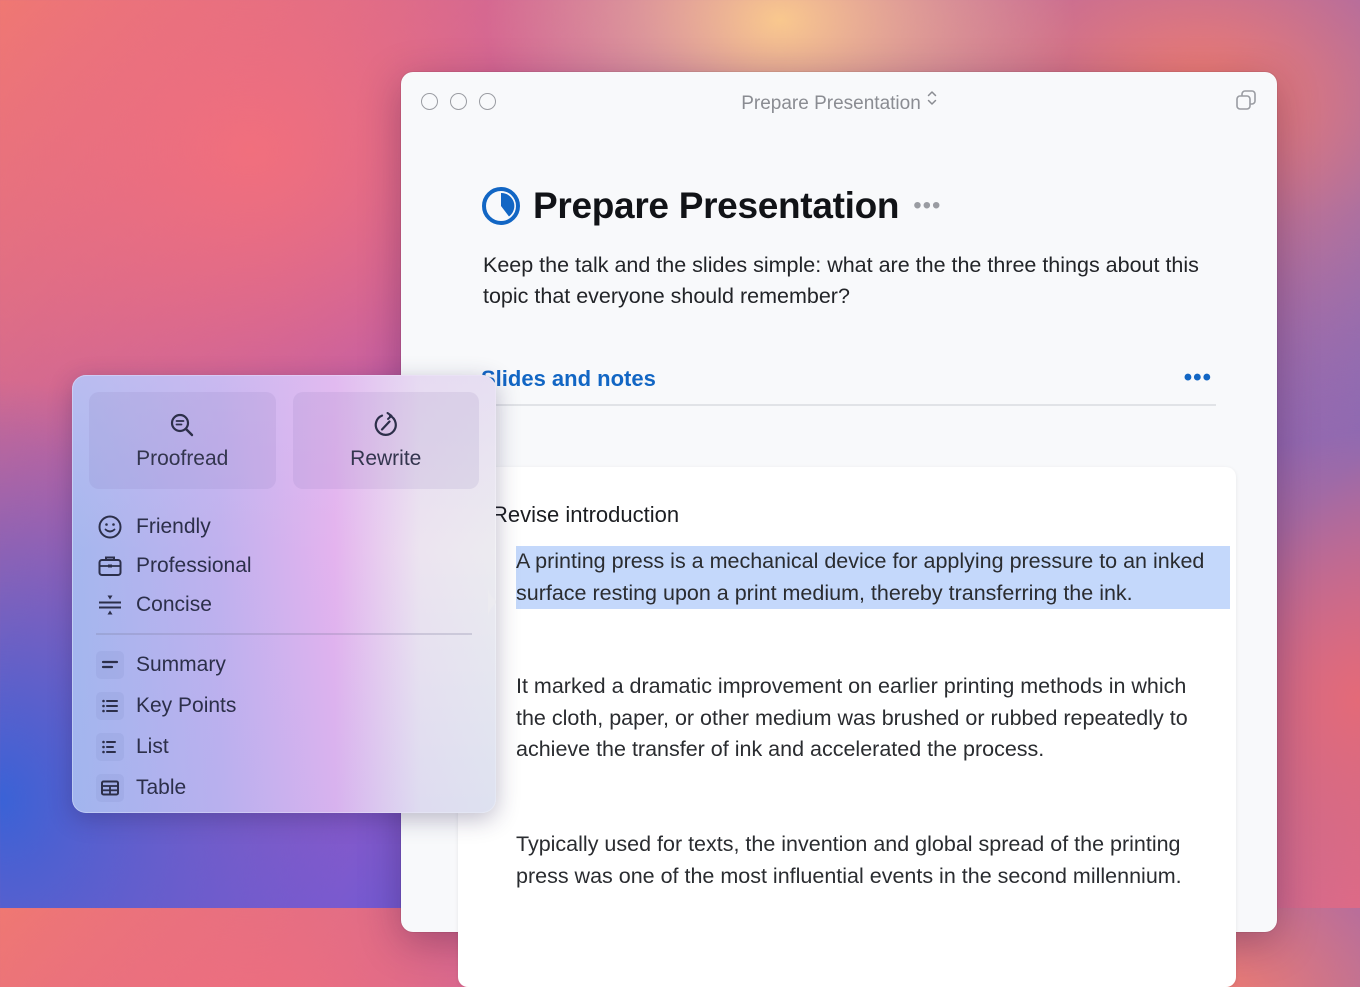 The image size is (1360, 987). What do you see at coordinates (286, 787) in the screenshot?
I see `menu-item-table: Table` at bounding box center [286, 787].